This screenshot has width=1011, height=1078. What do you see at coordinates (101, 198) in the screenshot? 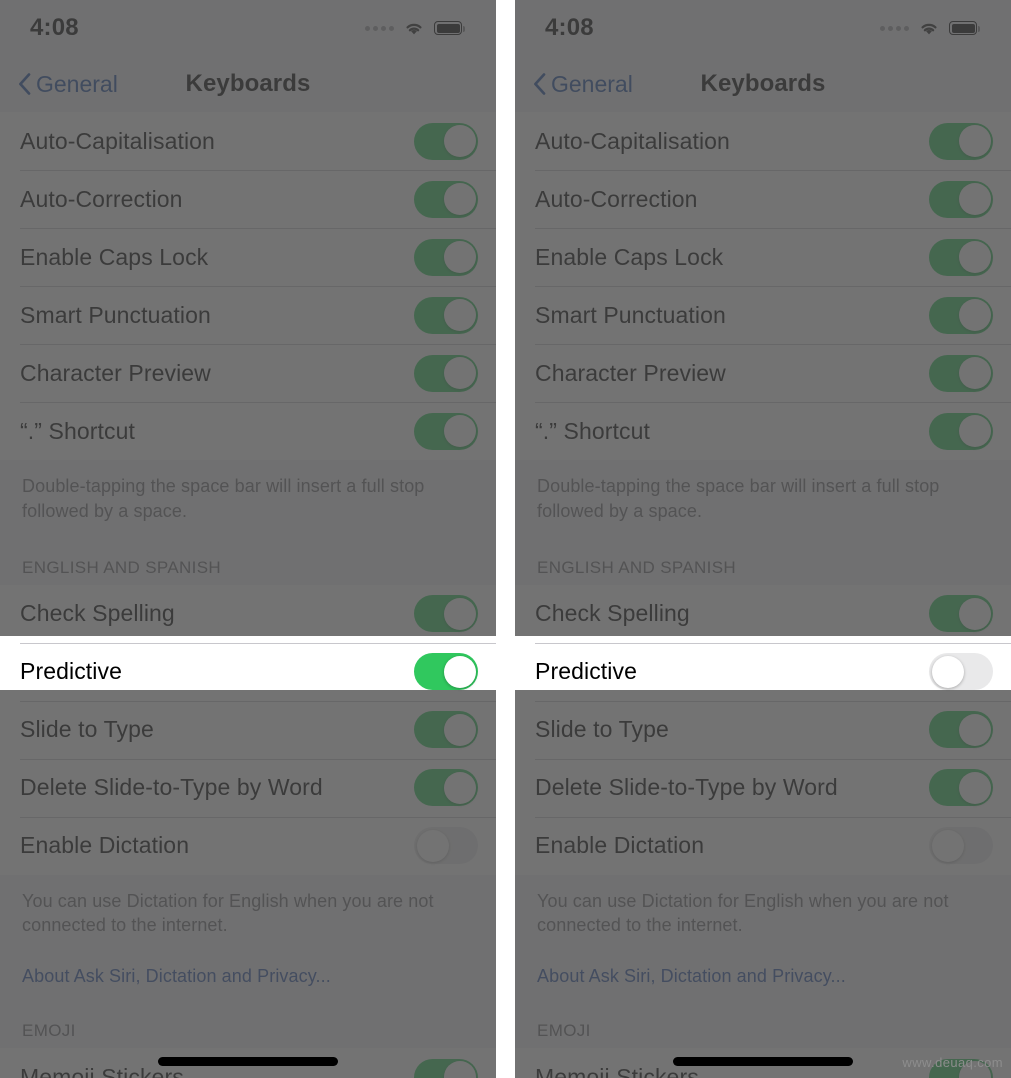
I see `row-label: Auto-Correction` at bounding box center [101, 198].